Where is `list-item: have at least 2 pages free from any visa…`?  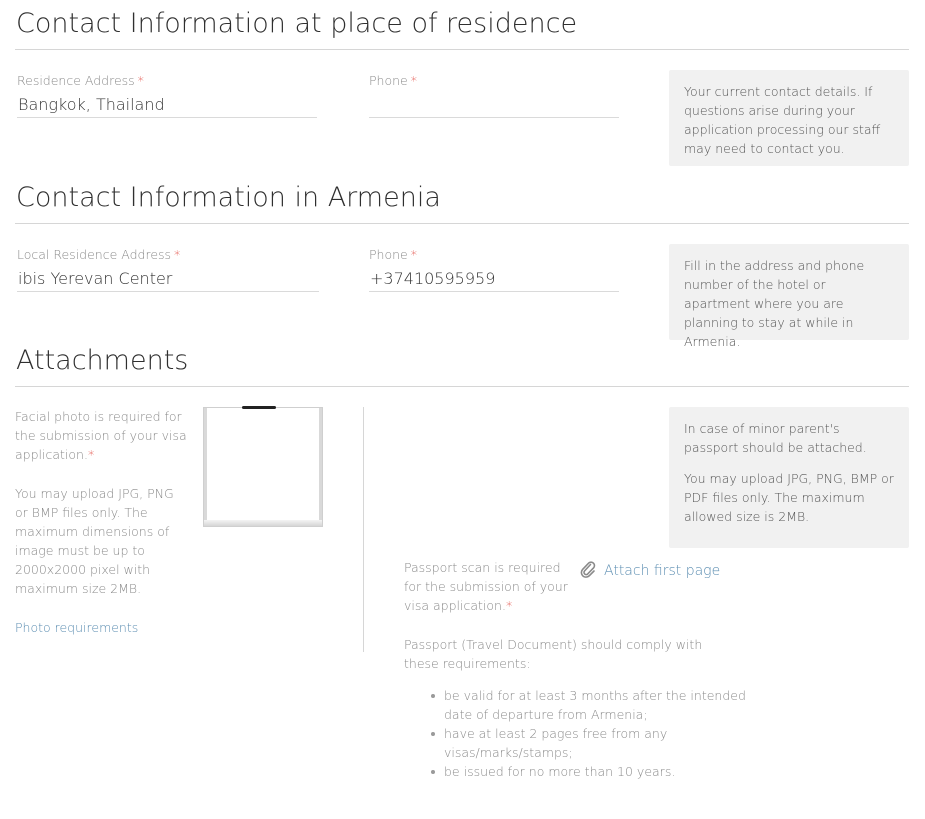
list-item: have at least 2 pages free from any visa… is located at coordinates (597, 743).